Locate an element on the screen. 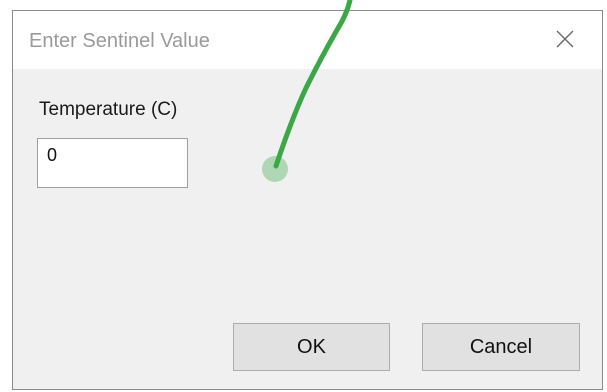 This screenshot has width=607, height=392. temperature-label: Temperature (C) is located at coordinates (108, 109).